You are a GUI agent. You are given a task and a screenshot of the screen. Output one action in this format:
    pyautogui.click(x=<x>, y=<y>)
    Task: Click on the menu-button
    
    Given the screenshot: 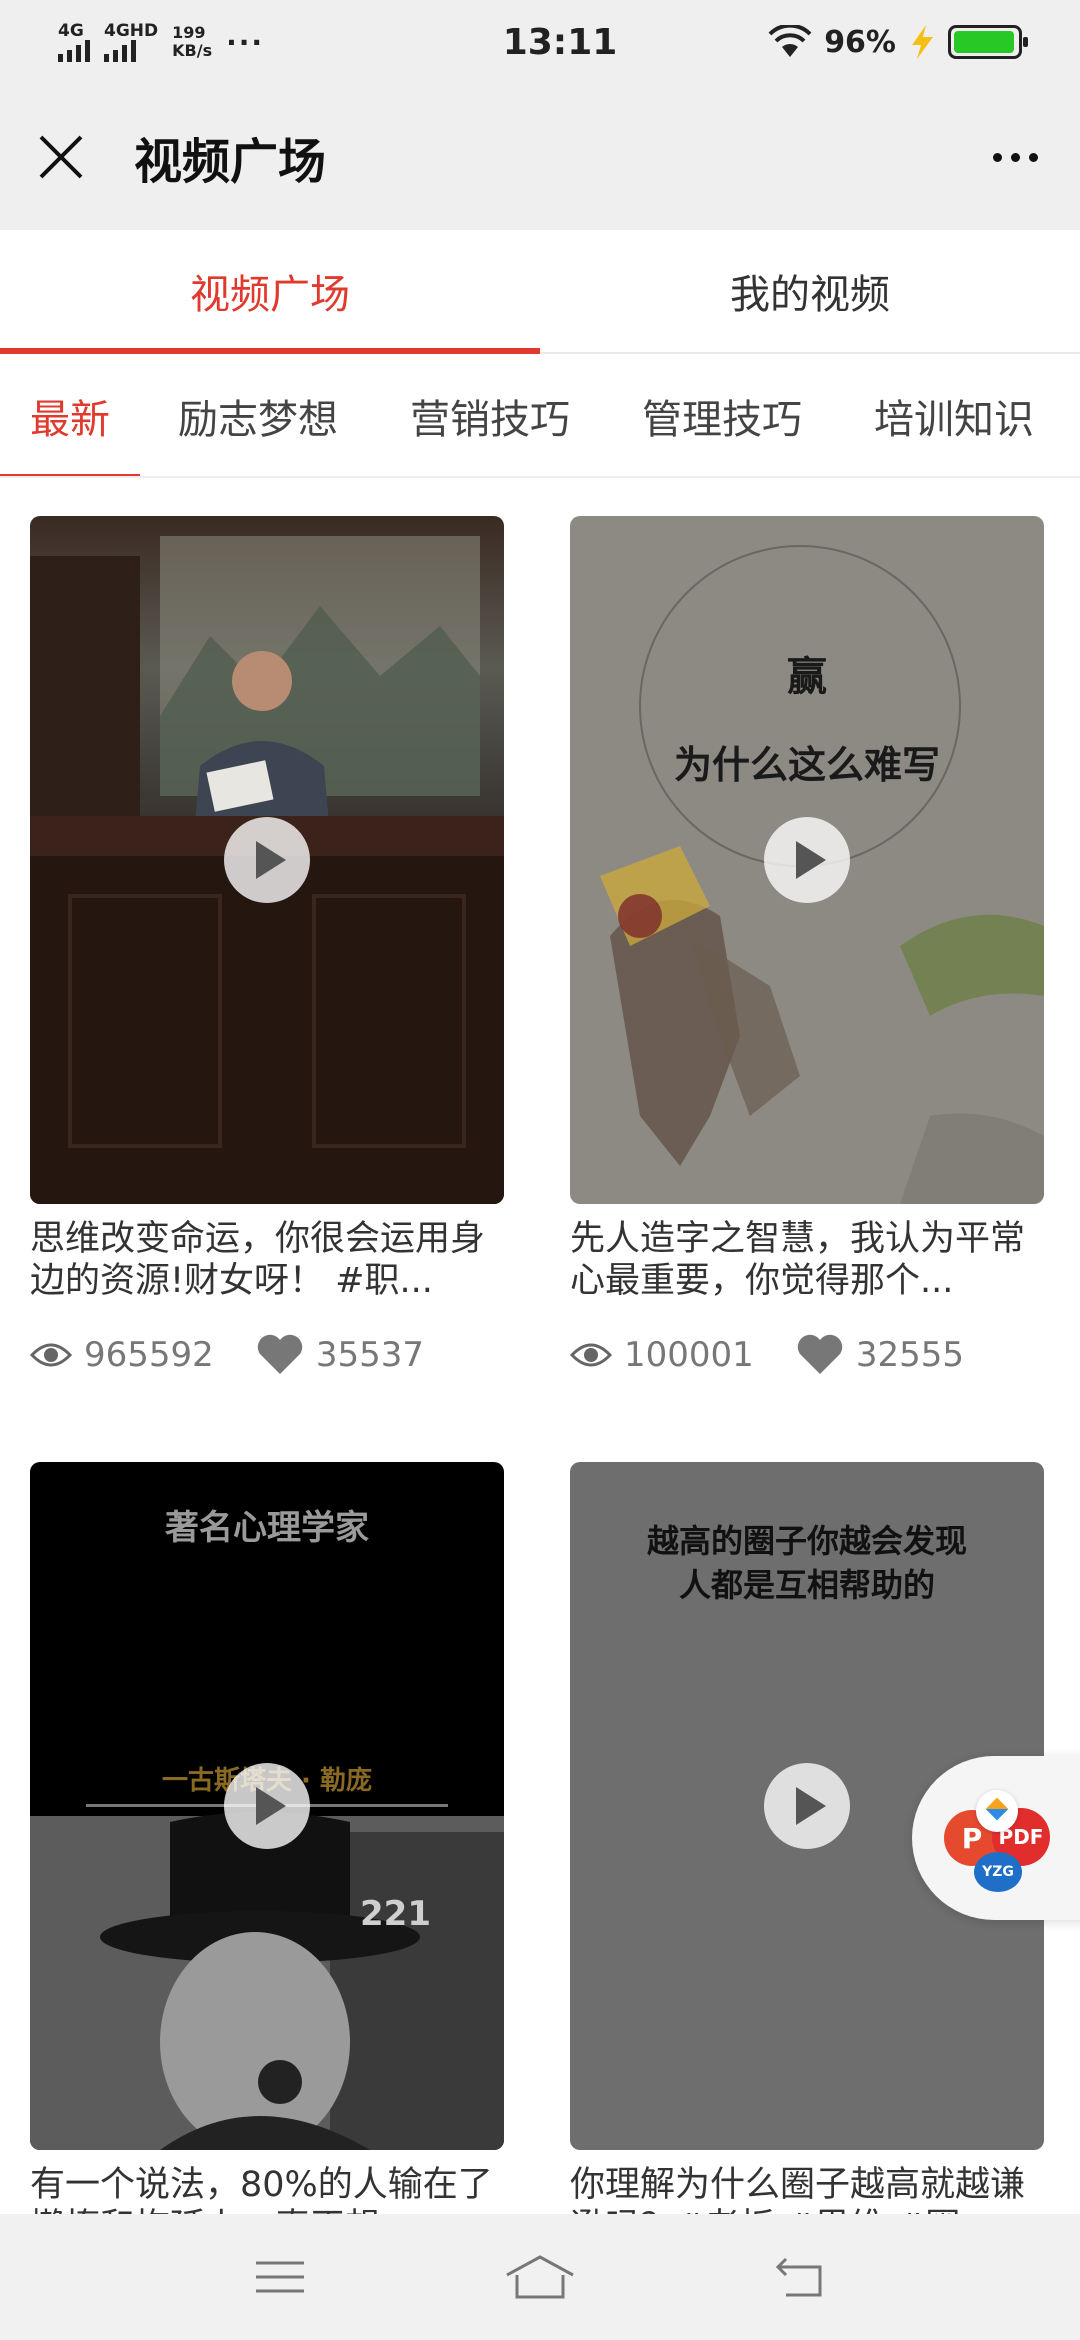 What is the action you would take?
    pyautogui.click(x=280, y=2277)
    